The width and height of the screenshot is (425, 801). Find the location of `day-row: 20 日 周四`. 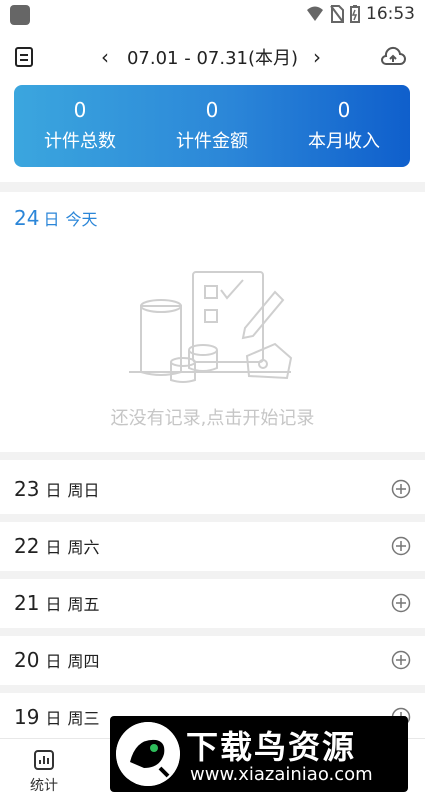

day-row: 20 日 周四 is located at coordinates (212, 660).